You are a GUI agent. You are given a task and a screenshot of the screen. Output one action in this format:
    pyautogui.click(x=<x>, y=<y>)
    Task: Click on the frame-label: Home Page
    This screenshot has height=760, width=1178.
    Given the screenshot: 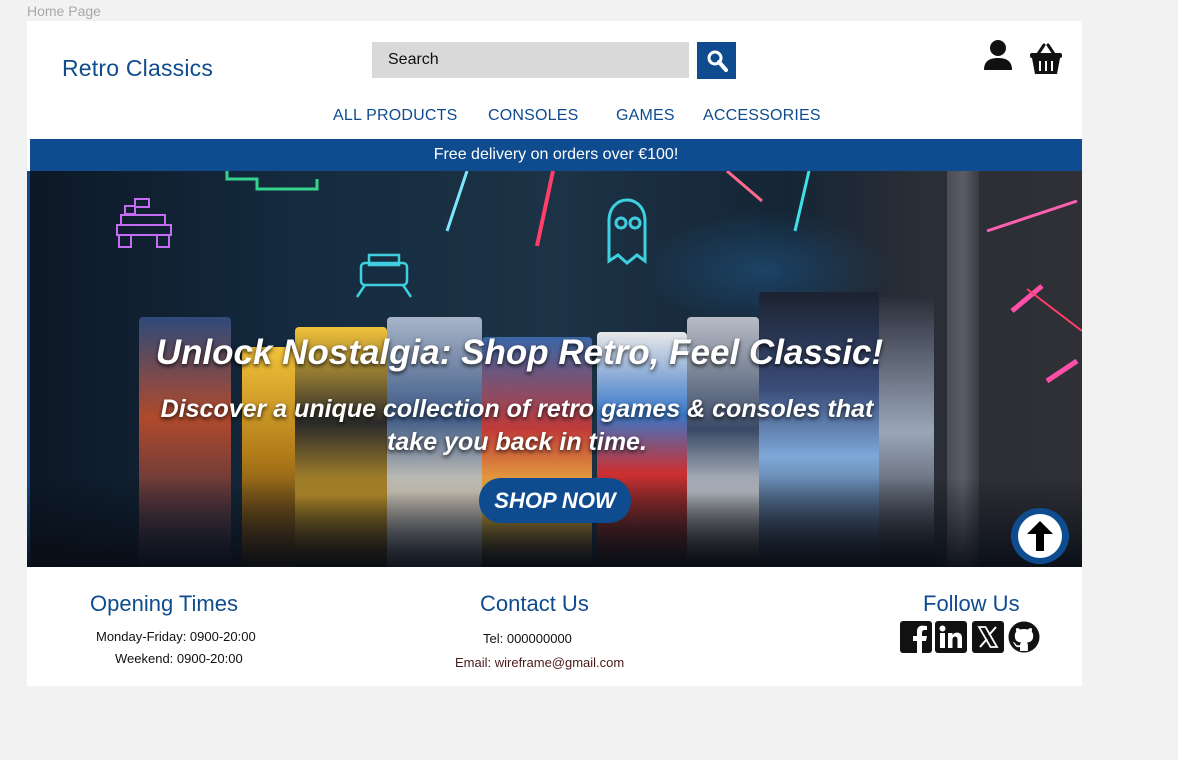 What is the action you would take?
    pyautogui.click(x=64, y=11)
    